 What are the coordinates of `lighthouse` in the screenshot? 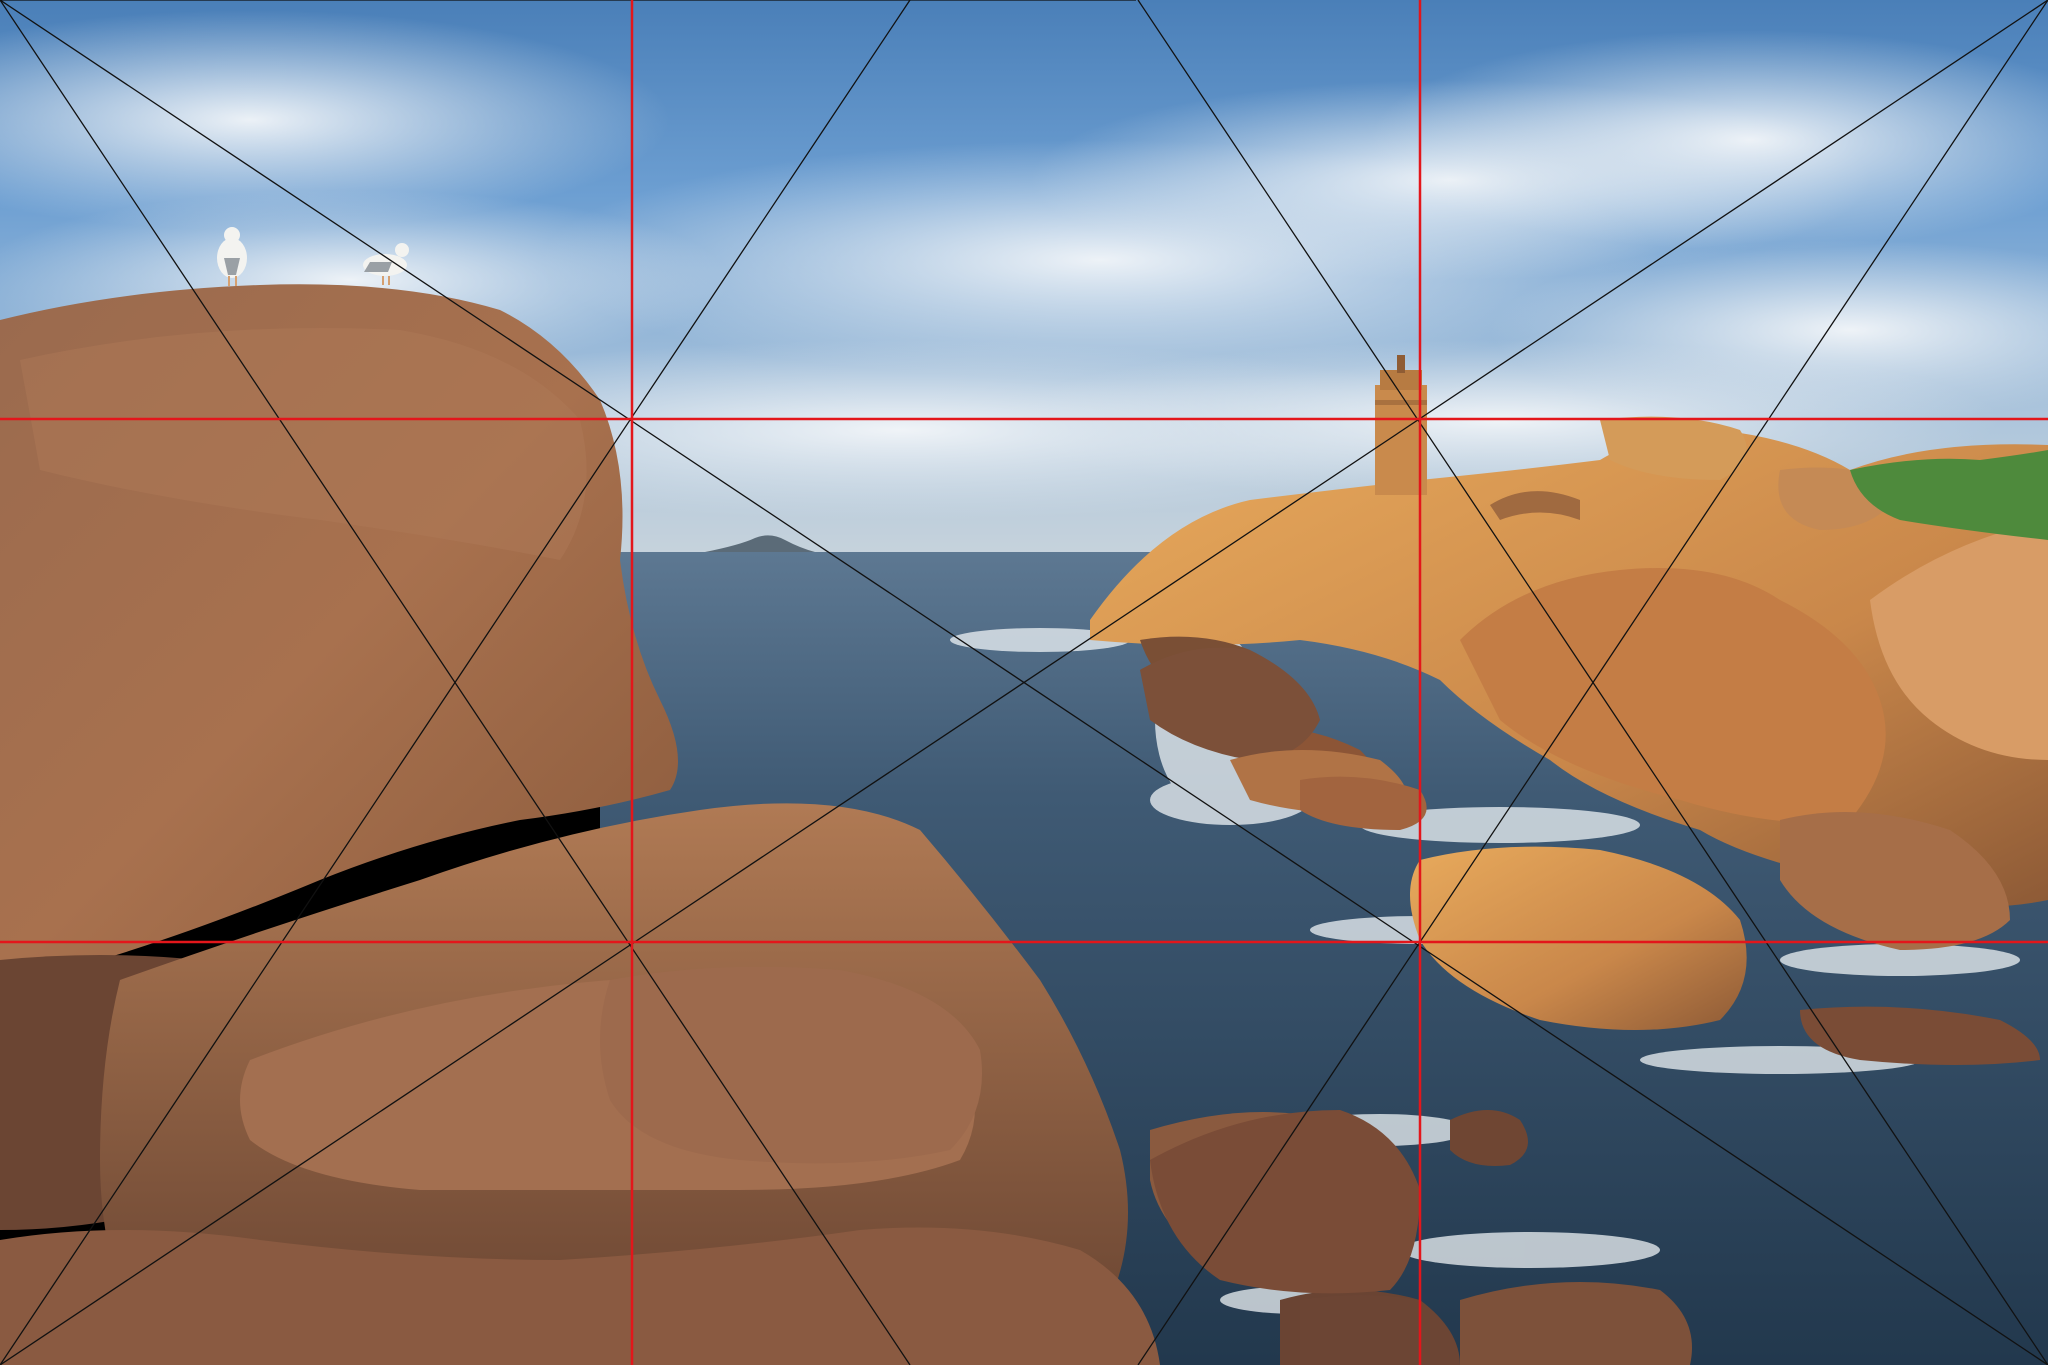 It's located at (1401, 425).